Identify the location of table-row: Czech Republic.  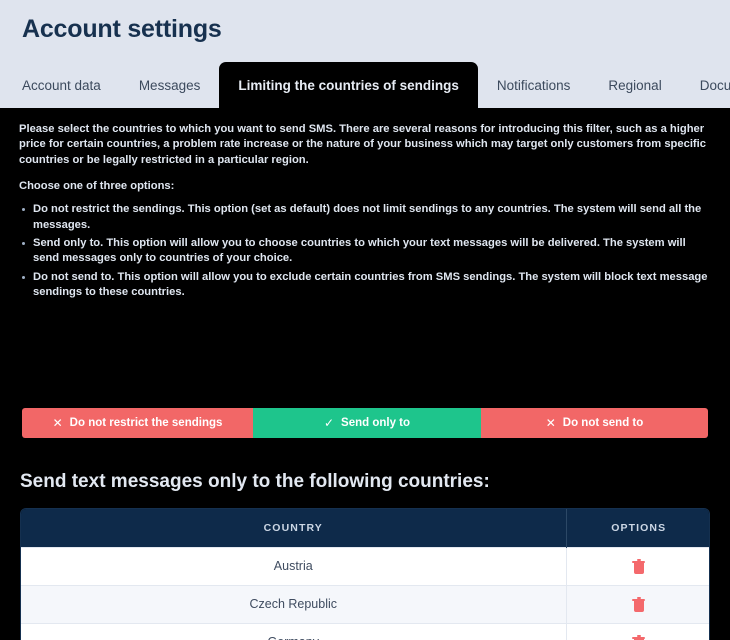
(365, 603).